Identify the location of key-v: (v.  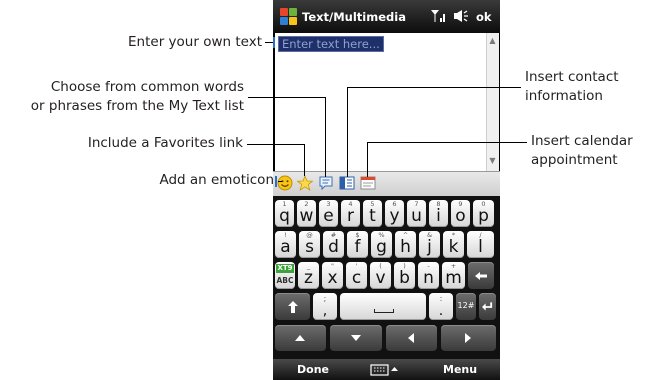
(380, 275).